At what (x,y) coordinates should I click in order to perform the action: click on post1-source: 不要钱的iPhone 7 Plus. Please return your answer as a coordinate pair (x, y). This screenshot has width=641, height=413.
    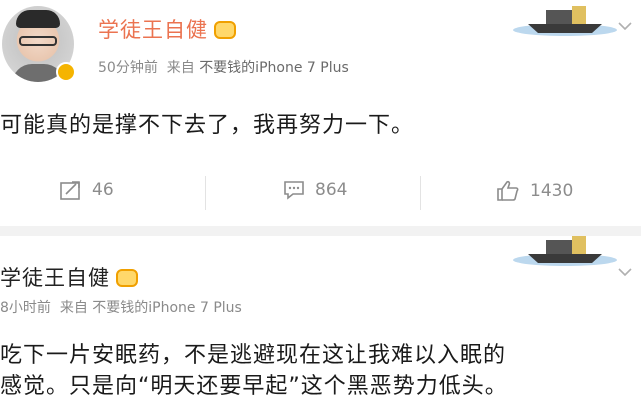
    Looking at the image, I should click on (274, 68).